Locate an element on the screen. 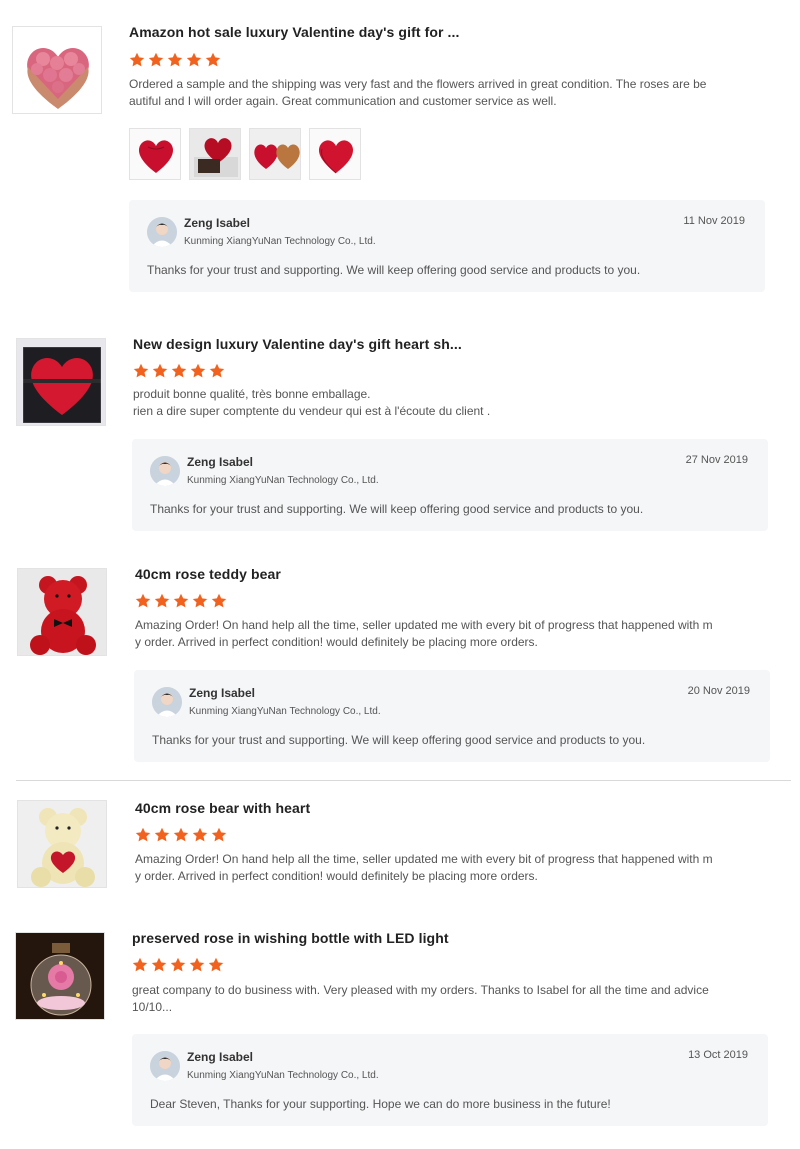  product-title-link: 40cm rose teddy bear is located at coordinates (208, 574).